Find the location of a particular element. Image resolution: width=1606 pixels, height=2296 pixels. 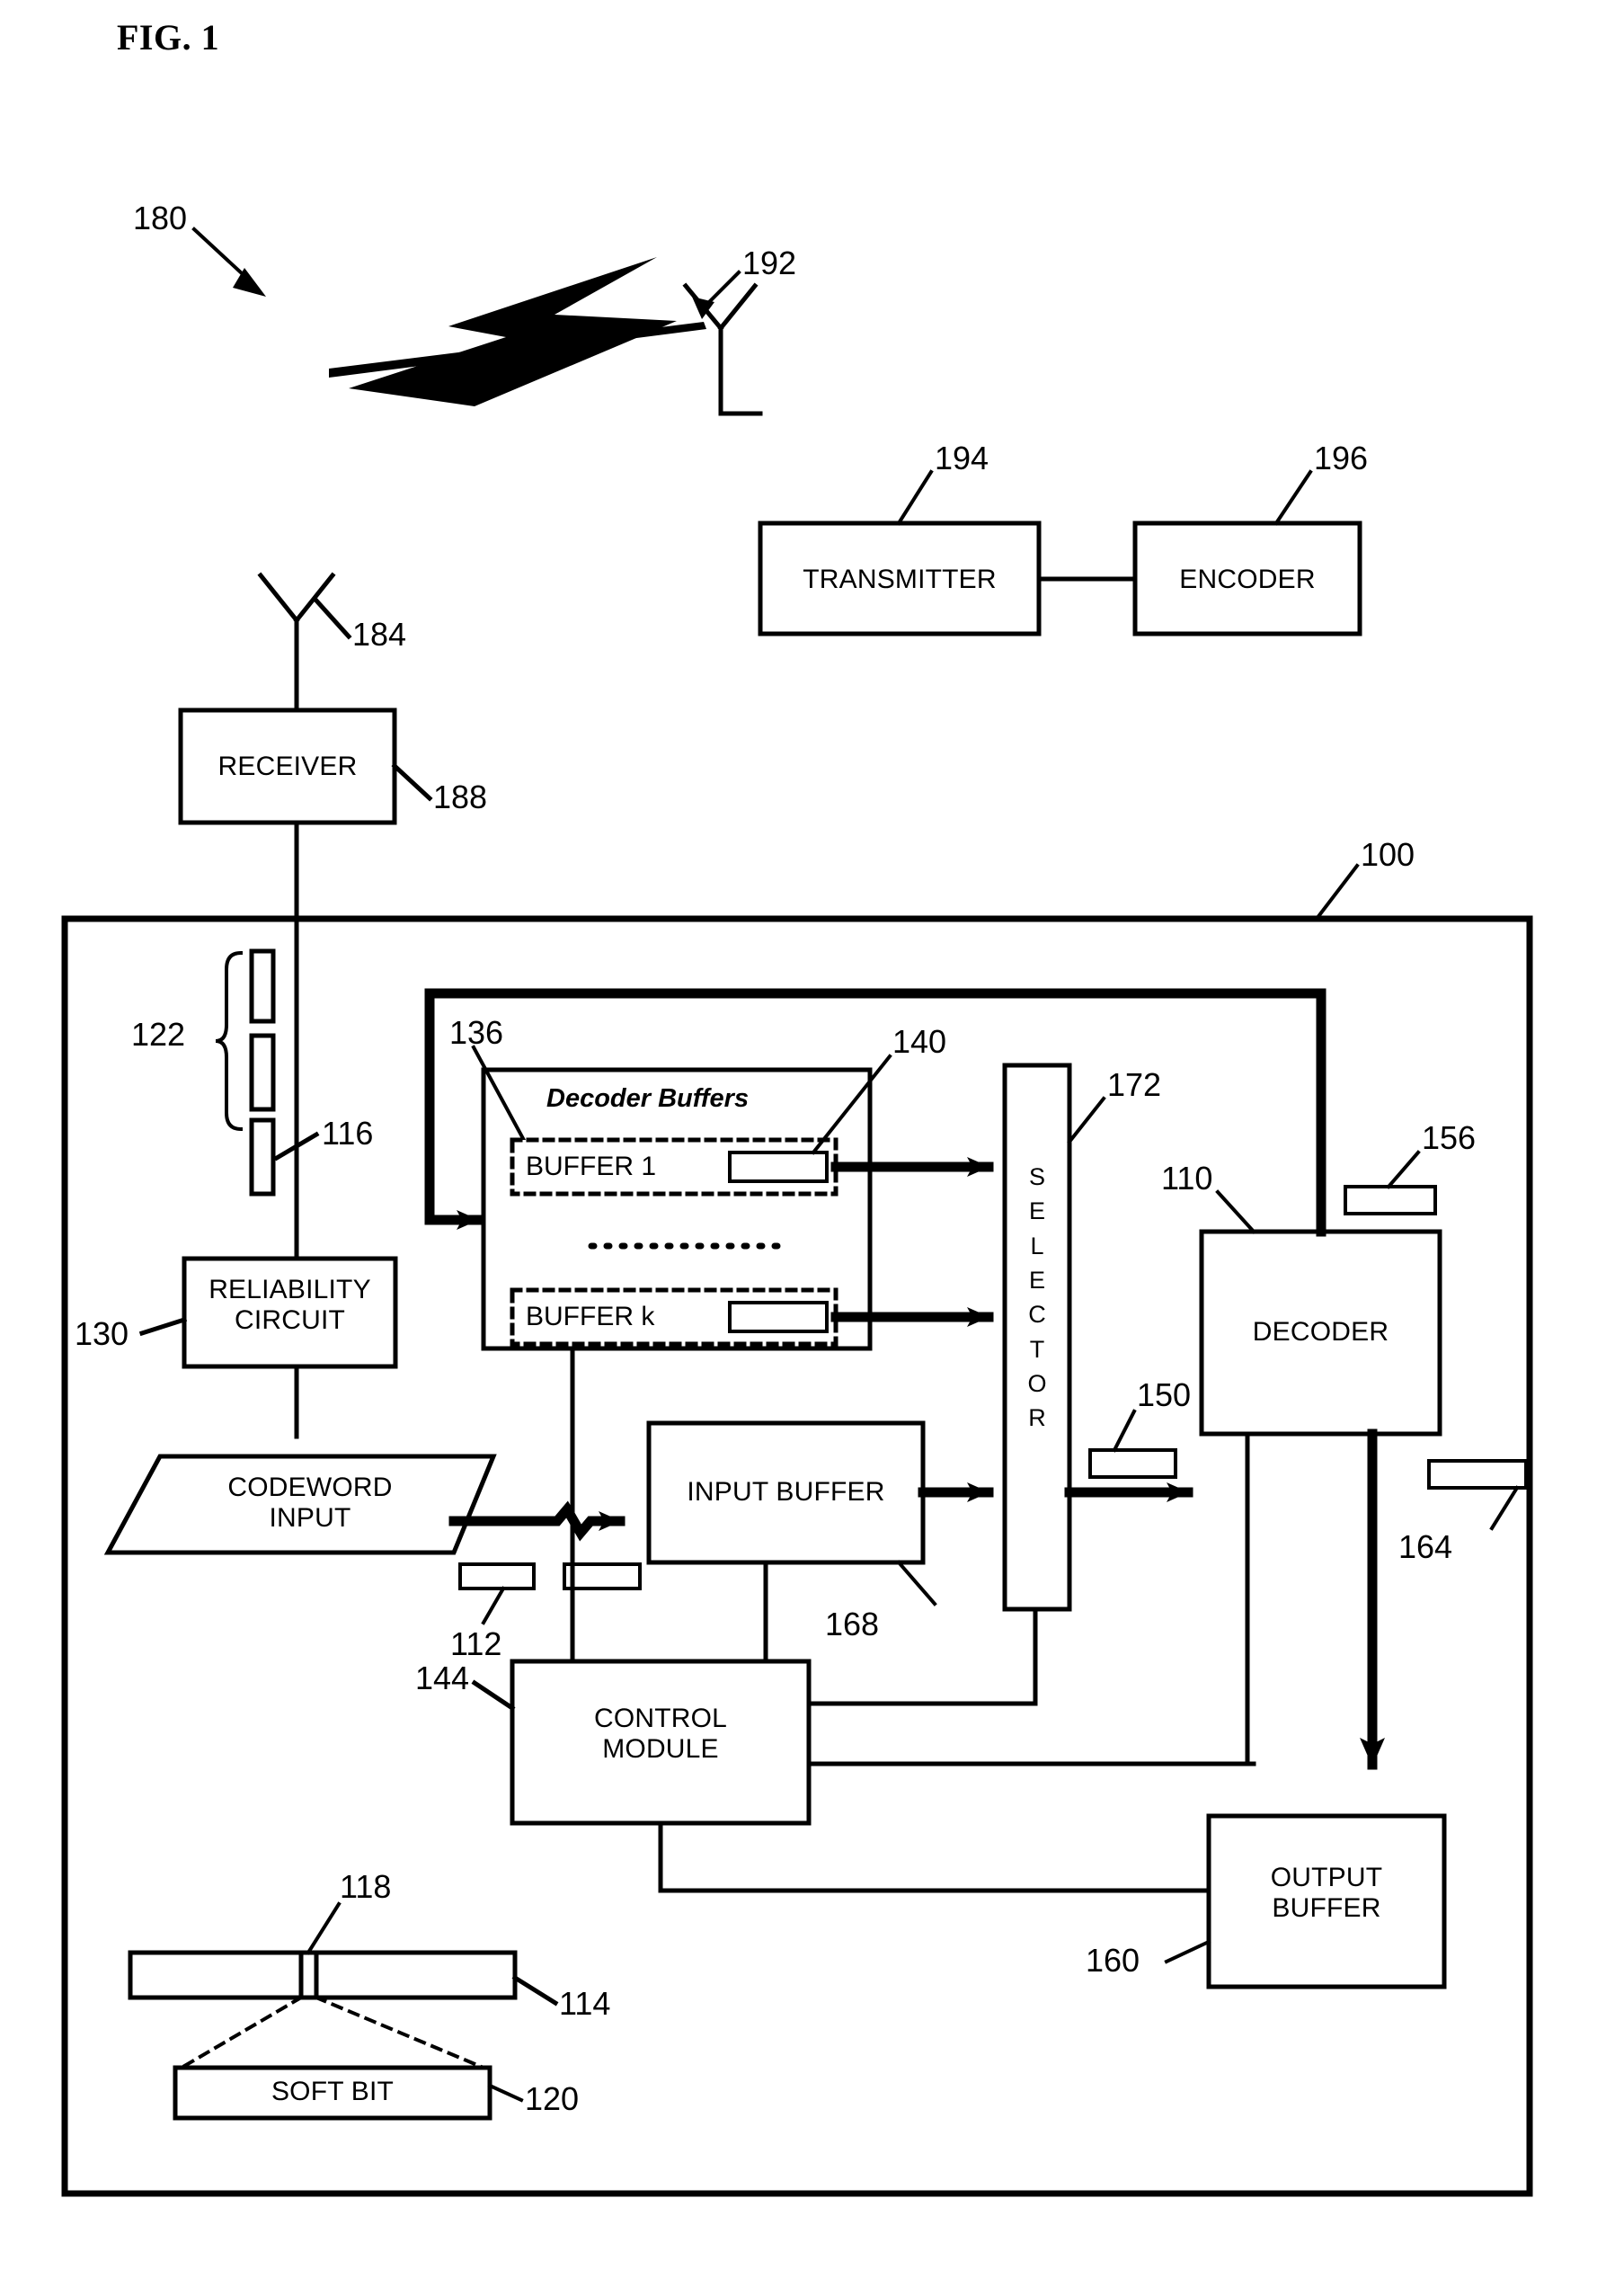

ref-100: 100 is located at coordinates (1388, 854).